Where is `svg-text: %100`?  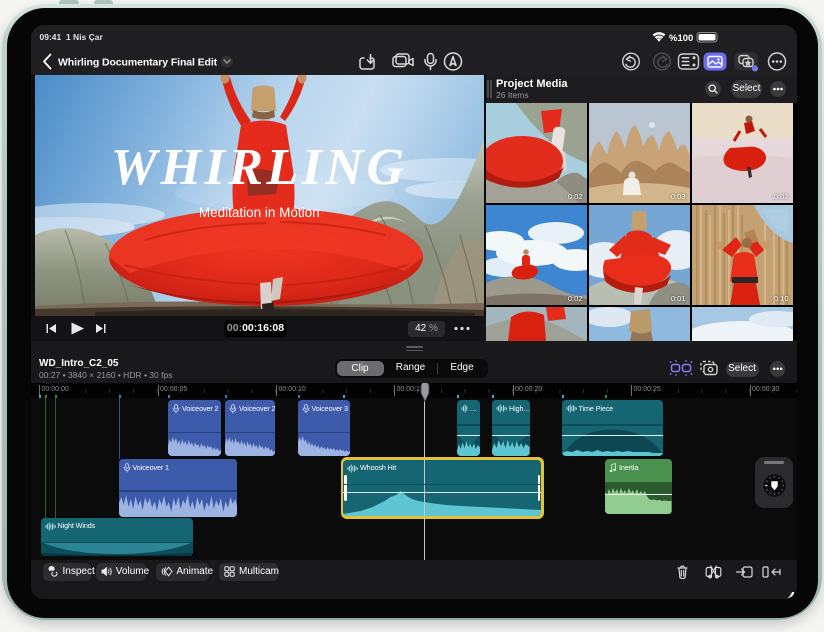
svg-text: %100 is located at coordinates (681, 38).